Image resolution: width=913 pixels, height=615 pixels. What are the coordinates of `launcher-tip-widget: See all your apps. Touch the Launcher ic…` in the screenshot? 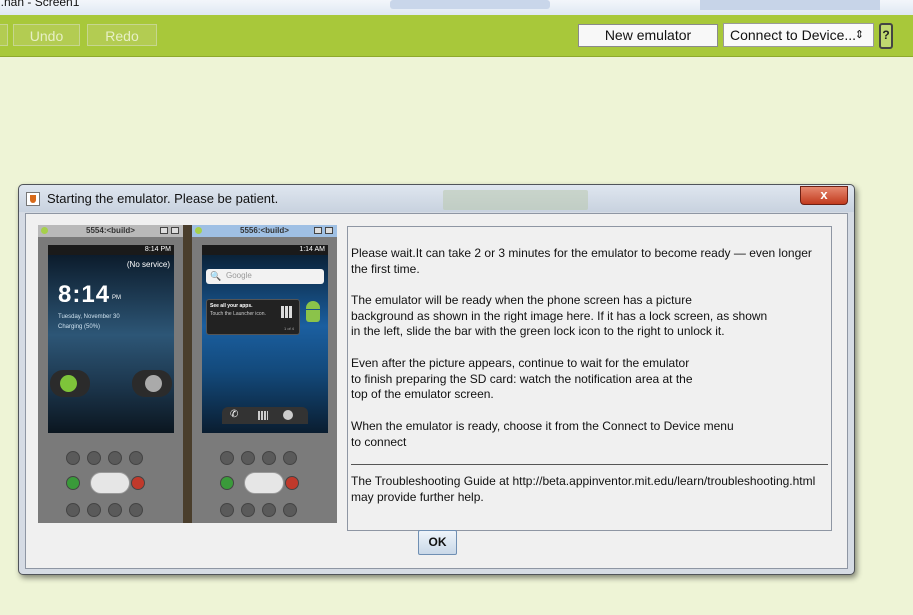 It's located at (253, 317).